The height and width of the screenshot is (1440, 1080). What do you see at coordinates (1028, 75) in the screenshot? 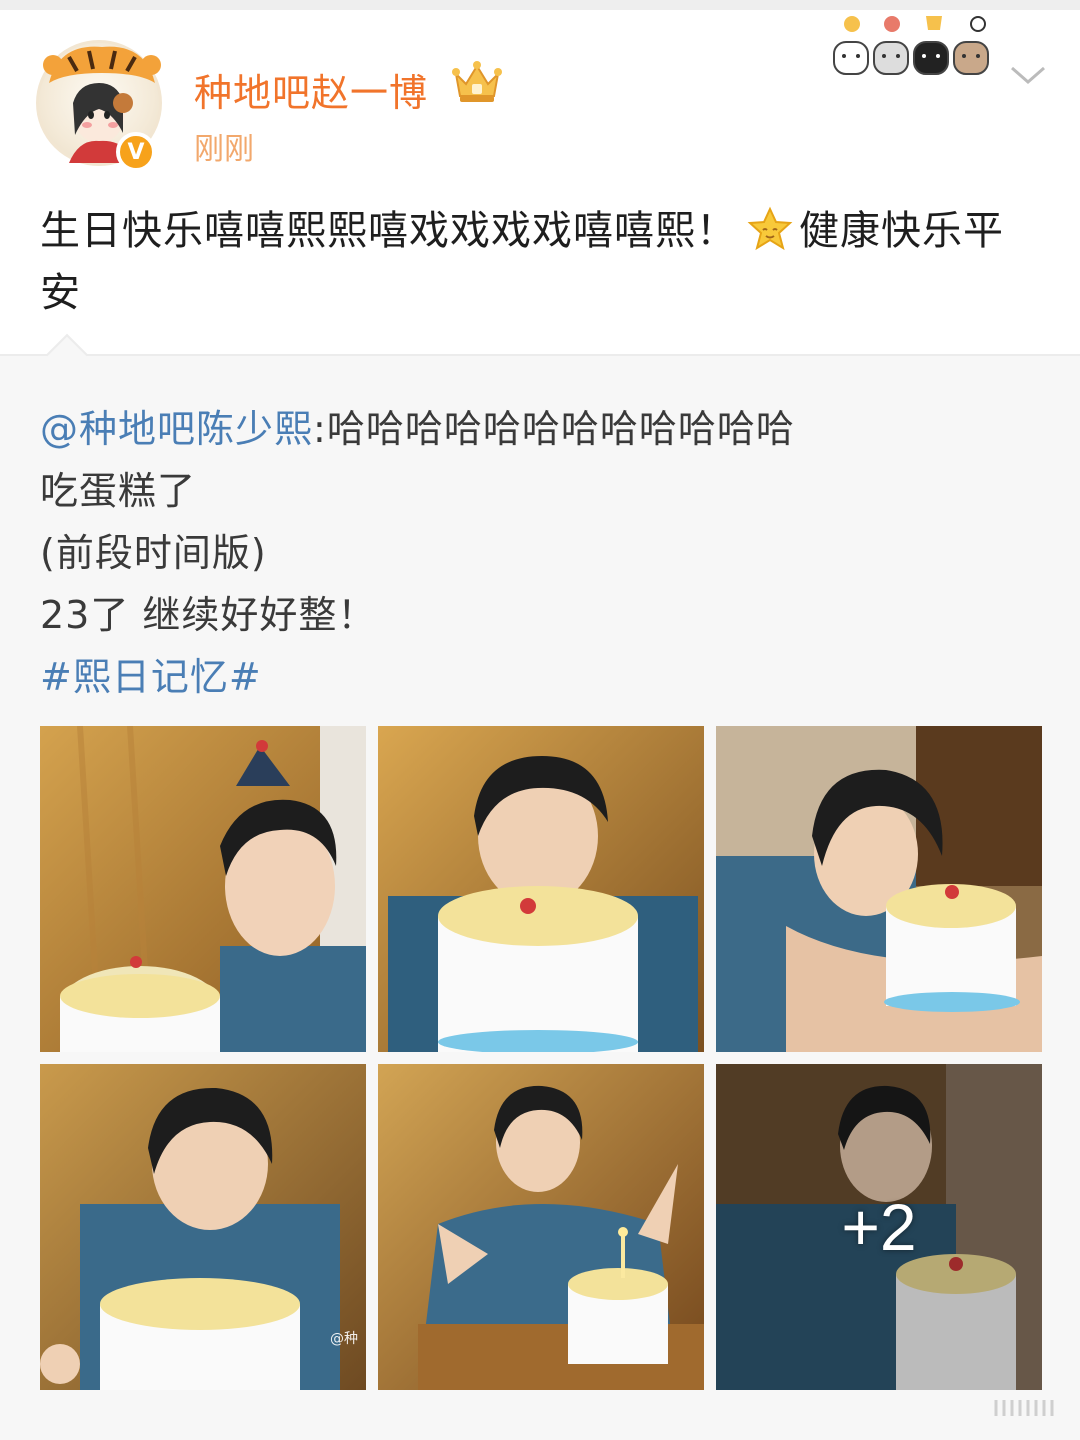
I see `chevron-down-icon` at bounding box center [1028, 75].